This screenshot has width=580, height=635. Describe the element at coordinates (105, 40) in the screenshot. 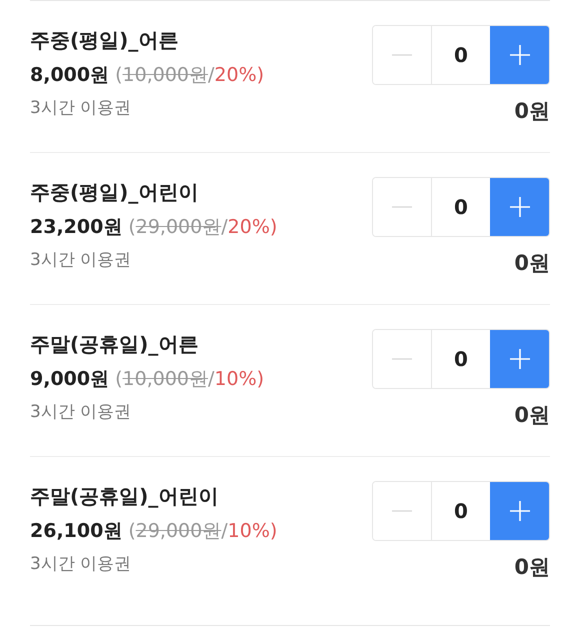

I see `ticket-name: 주중(평일)_어른` at that location.